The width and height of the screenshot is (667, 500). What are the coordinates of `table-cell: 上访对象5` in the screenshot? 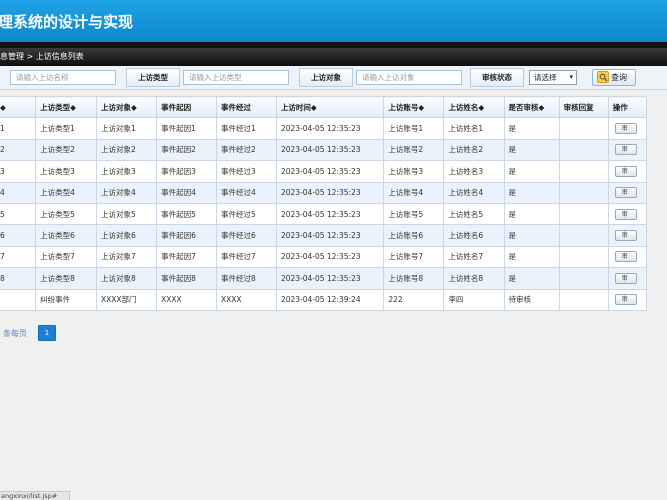 It's located at (126, 214).